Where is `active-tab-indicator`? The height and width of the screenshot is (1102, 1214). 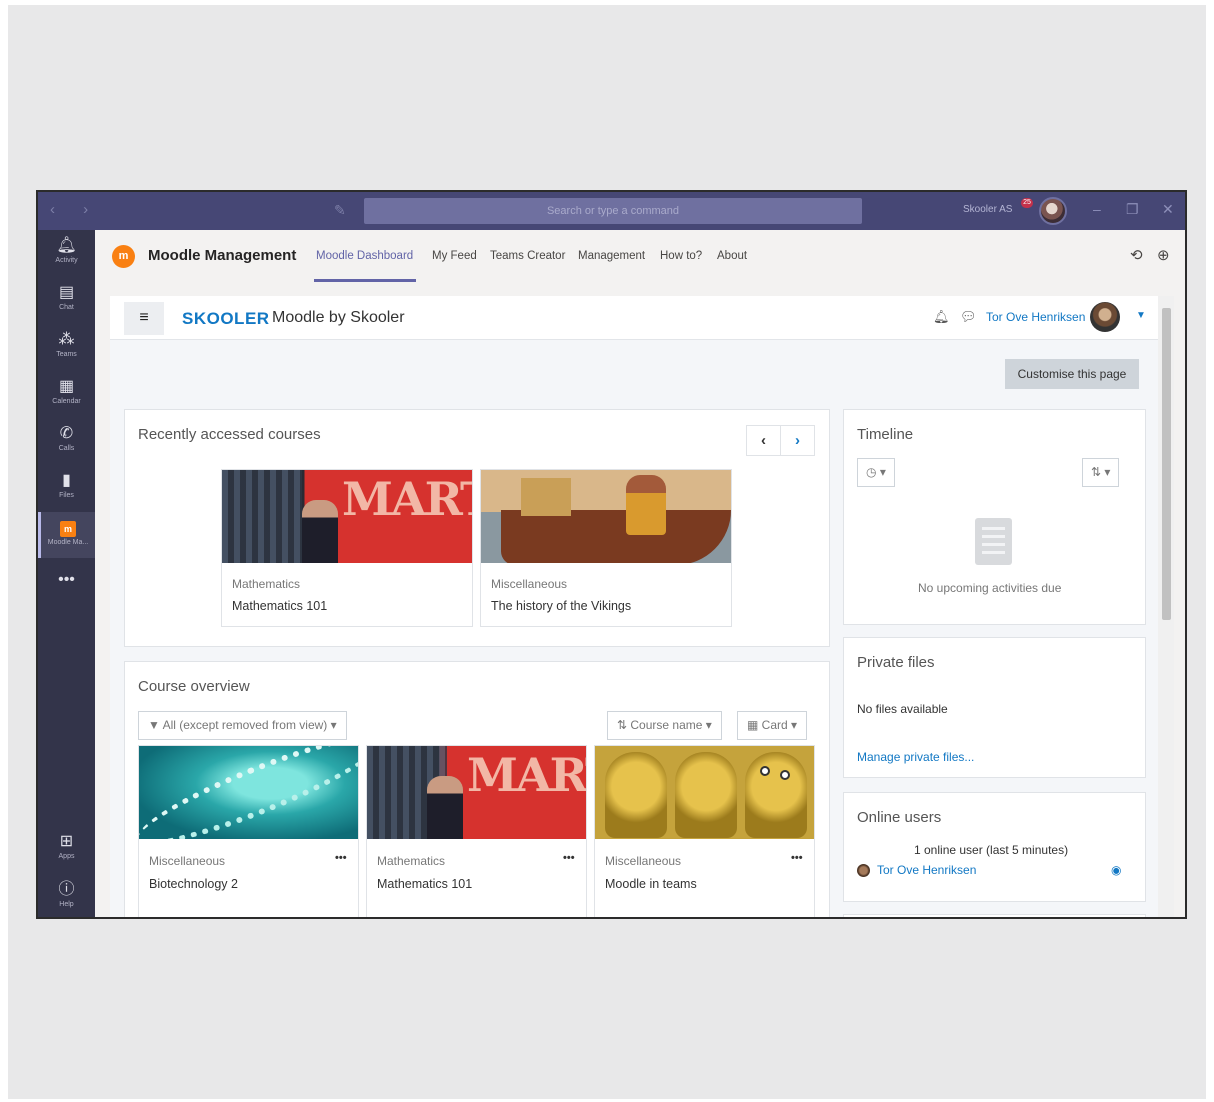 active-tab-indicator is located at coordinates (365, 280).